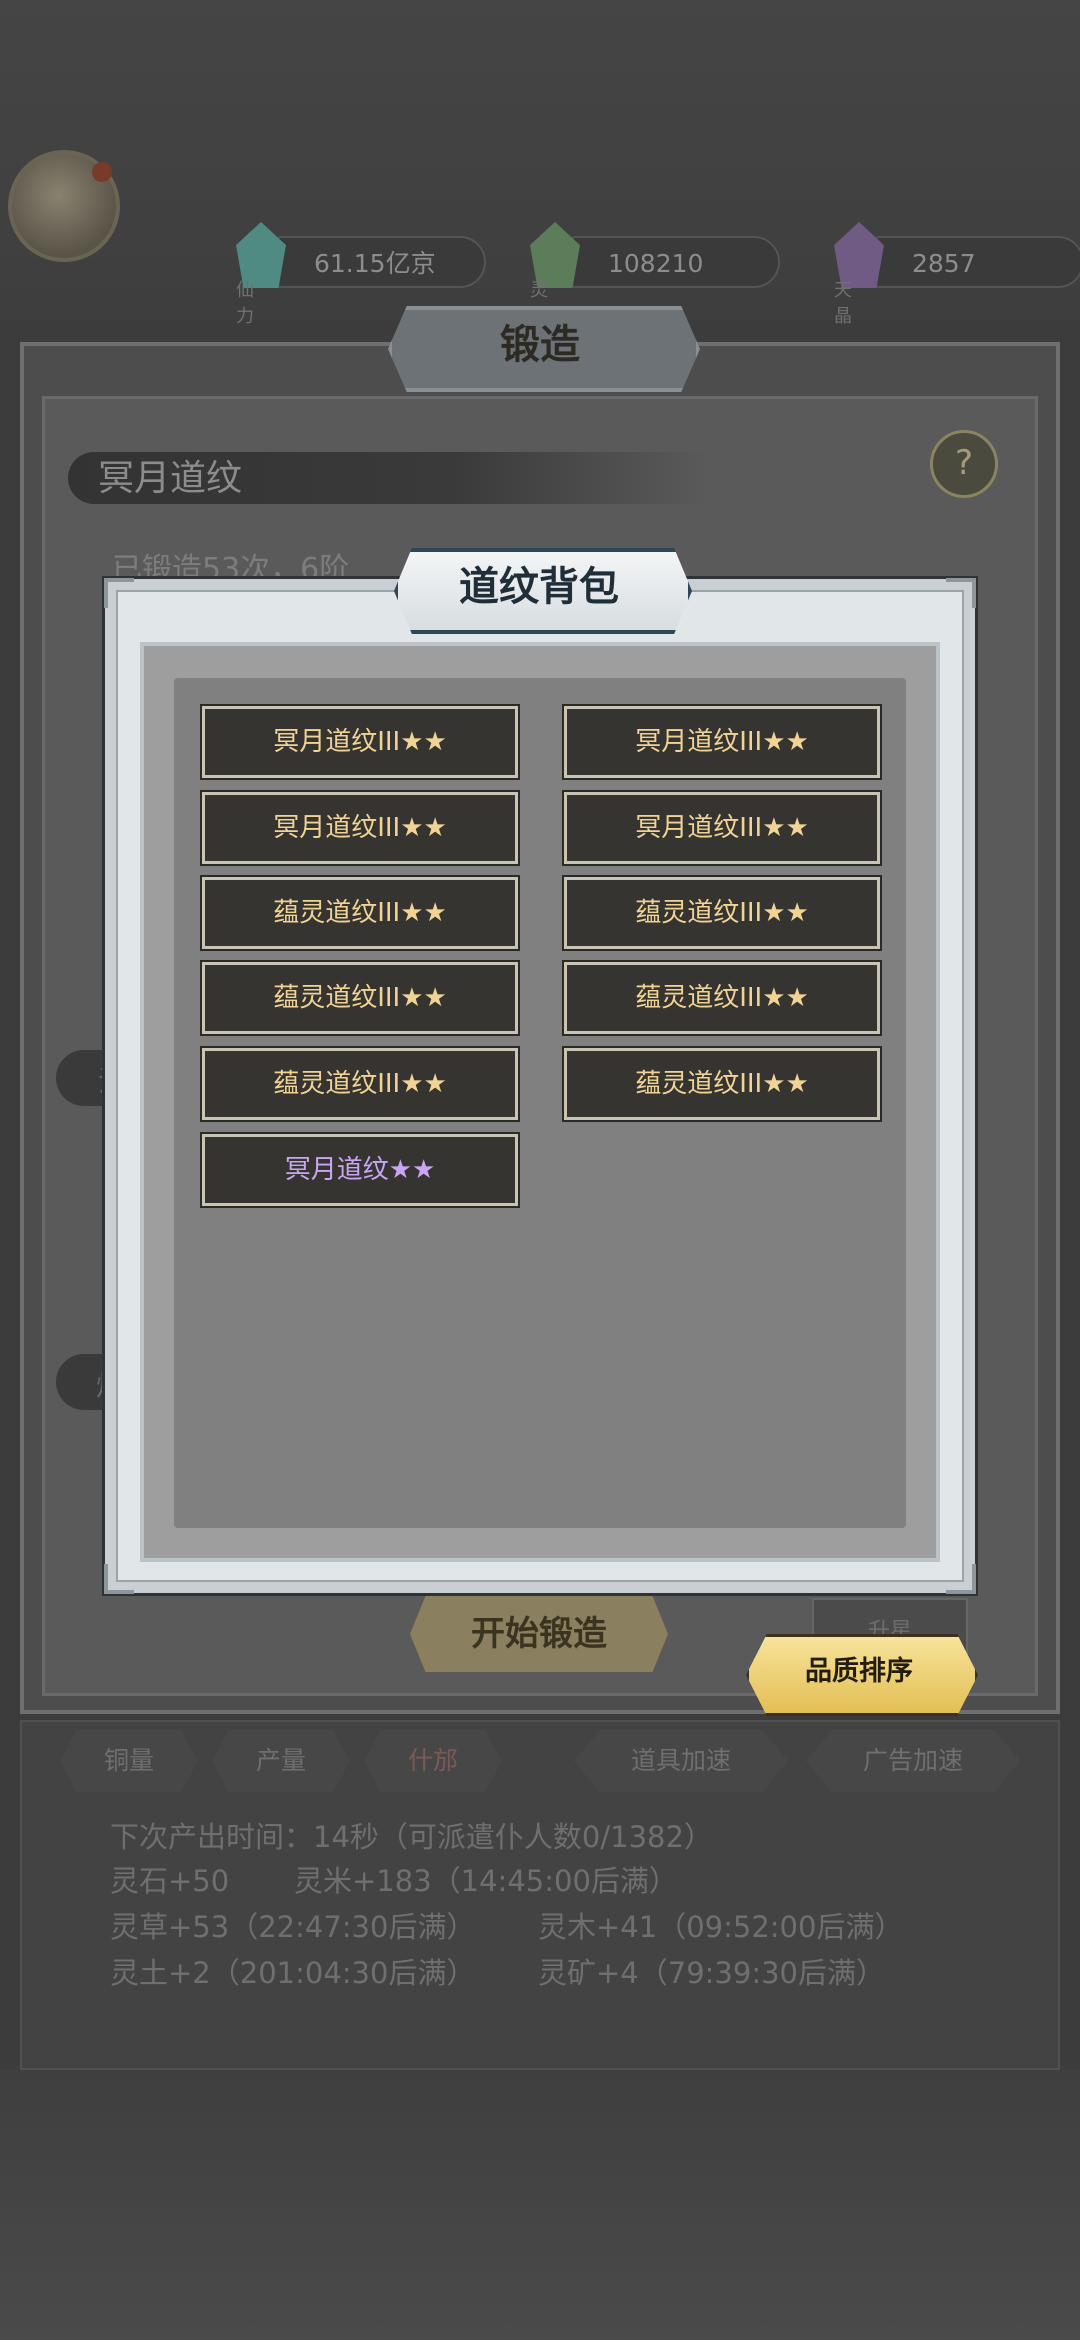 The width and height of the screenshot is (1080, 2340). Describe the element at coordinates (293, 1973) in the screenshot. I see `yield-soil: 灵土+2（201:04:30后满）` at that location.